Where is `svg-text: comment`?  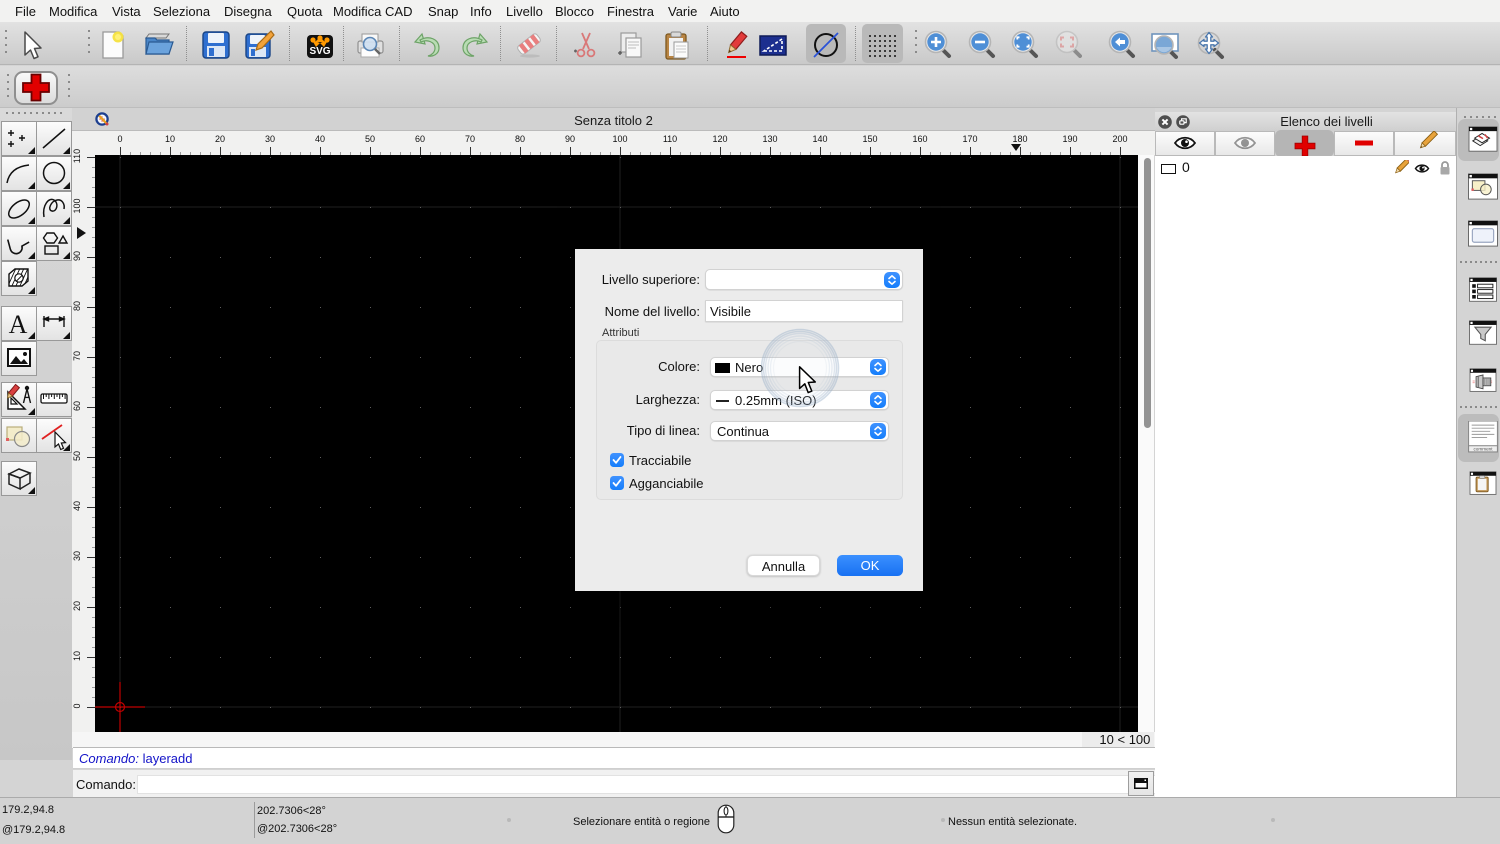 svg-text: comment is located at coordinates (1483, 448).